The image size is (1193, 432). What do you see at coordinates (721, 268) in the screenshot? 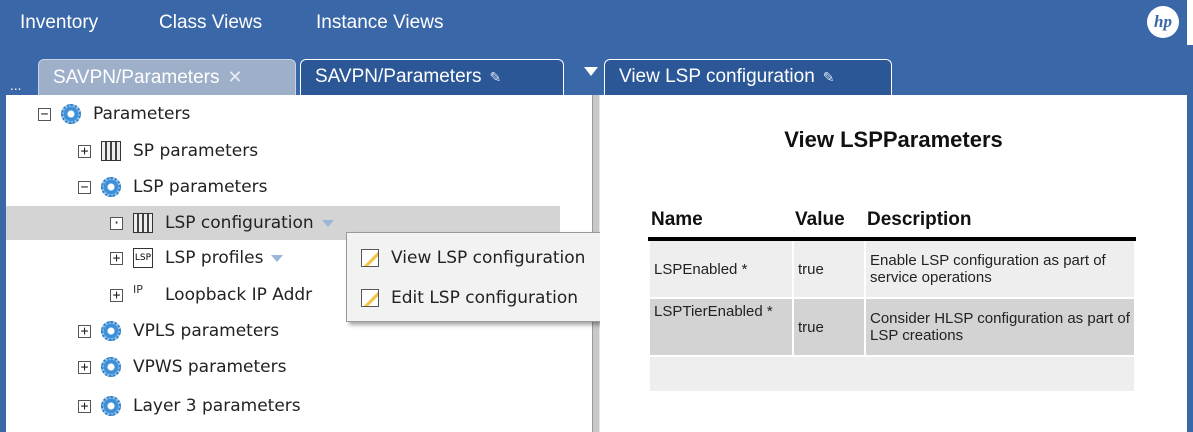
I see `param-name: LSPEnabled *` at bounding box center [721, 268].